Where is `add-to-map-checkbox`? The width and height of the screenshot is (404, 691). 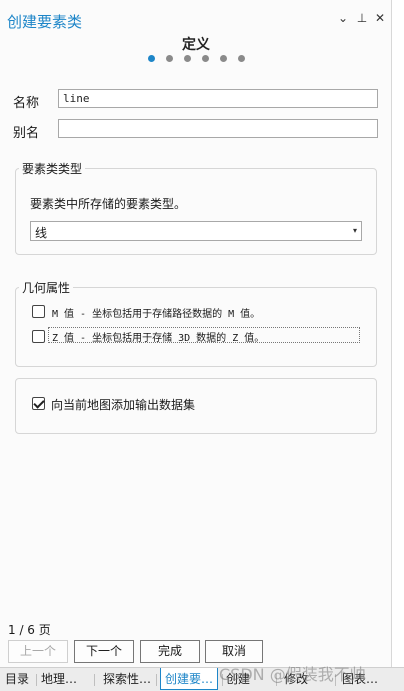
add-to-map-checkbox is located at coordinates (38, 403).